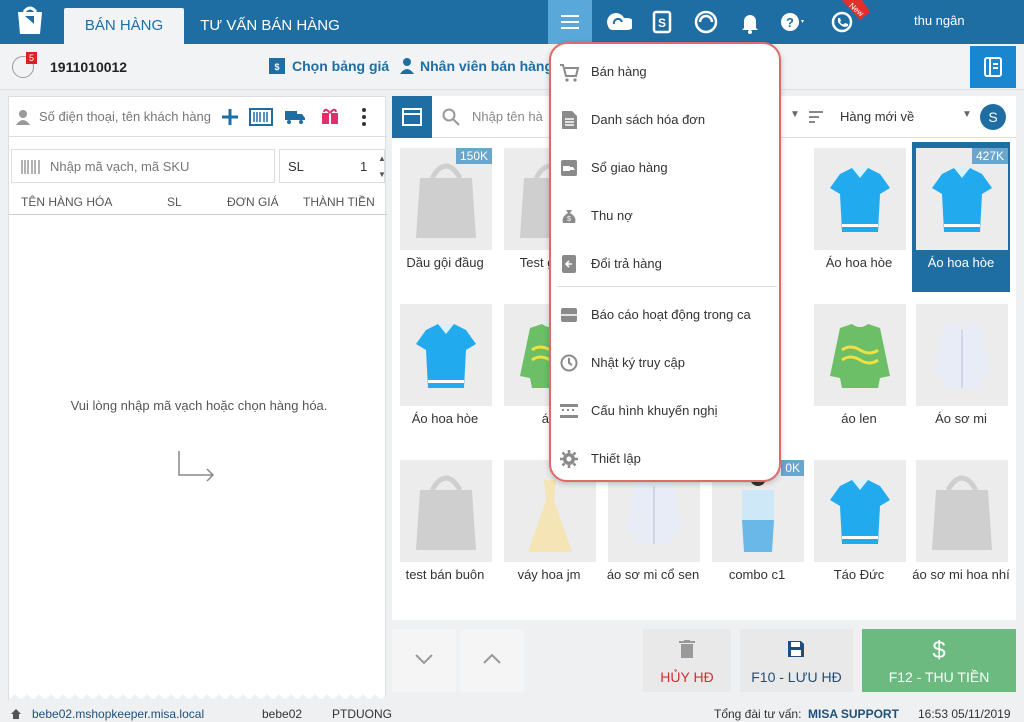  Describe the element at coordinates (277, 66) in the screenshot. I see `price-list-icon: $` at that location.